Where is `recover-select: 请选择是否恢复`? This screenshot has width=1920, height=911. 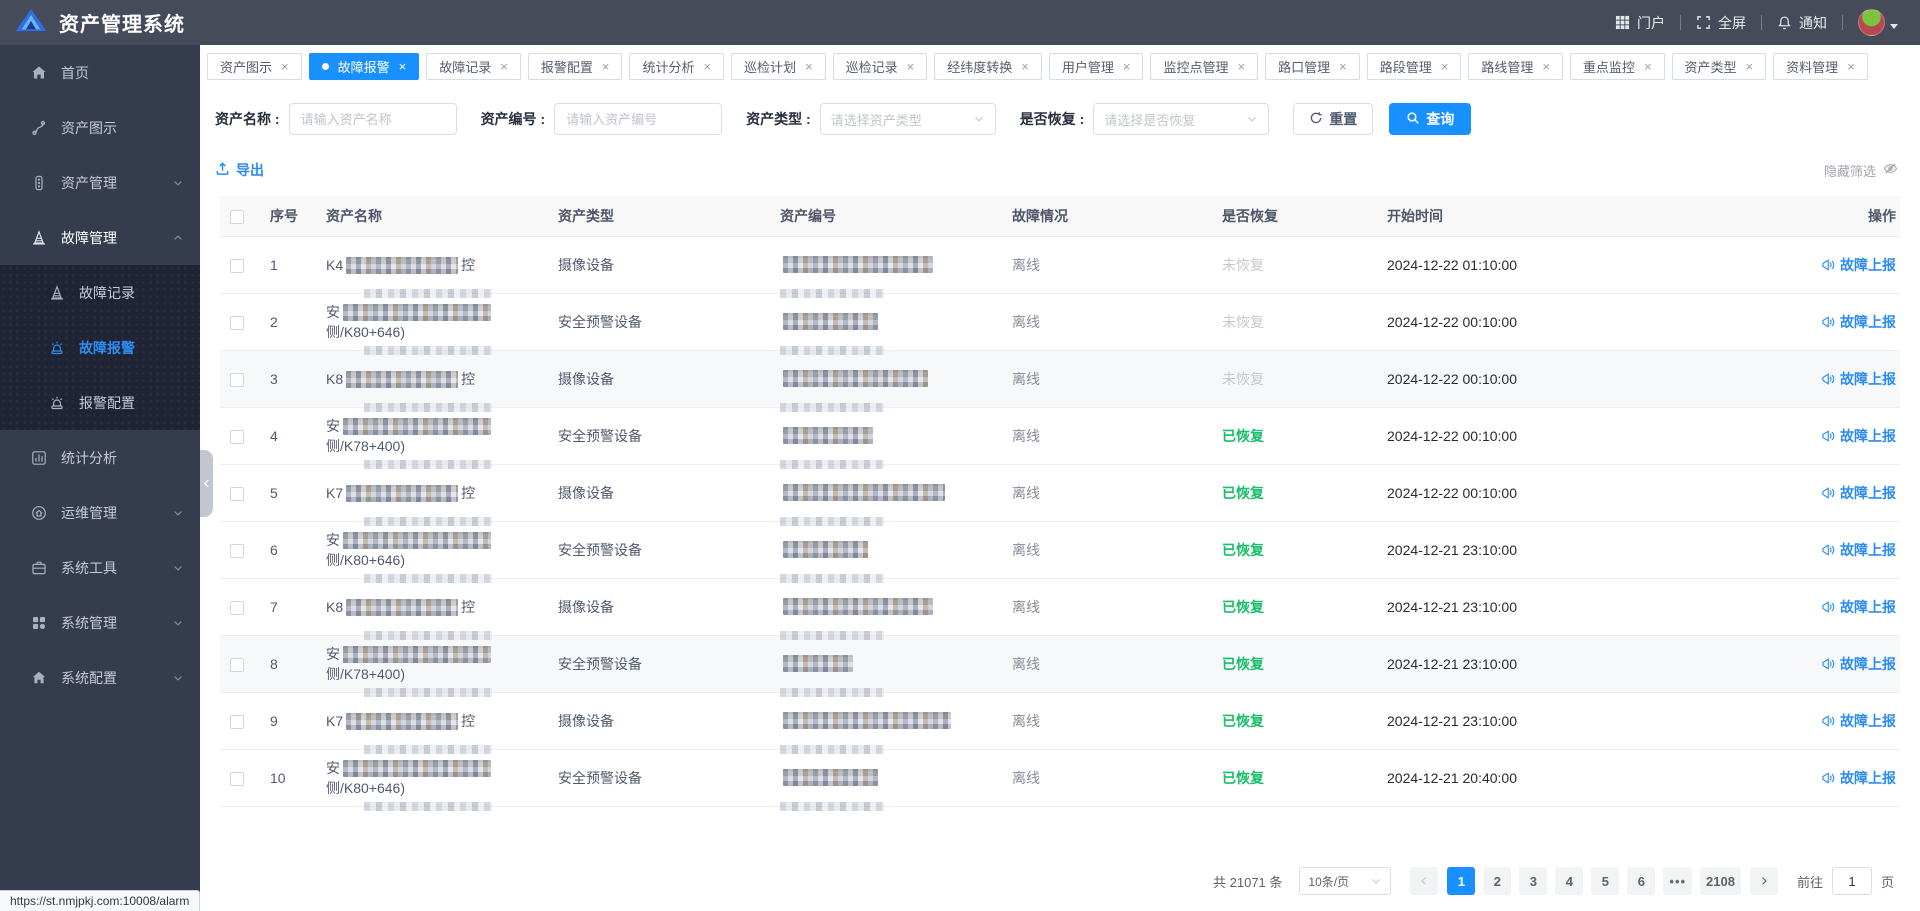
recover-select: 请选择是否恢复 is located at coordinates (1181, 119).